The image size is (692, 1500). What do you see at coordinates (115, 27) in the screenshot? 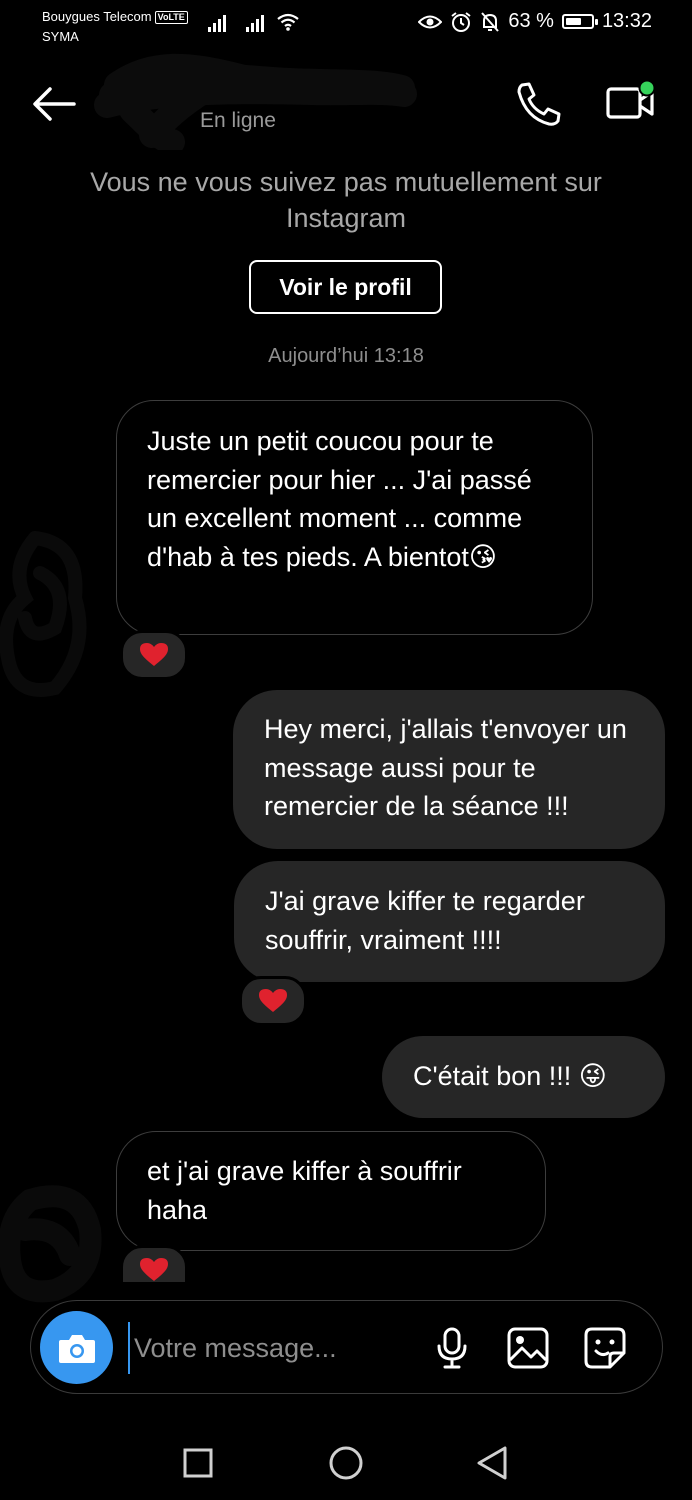
I see `status-bar-carrier: Bouygues Telecom VoLTE SYMA` at bounding box center [115, 27].